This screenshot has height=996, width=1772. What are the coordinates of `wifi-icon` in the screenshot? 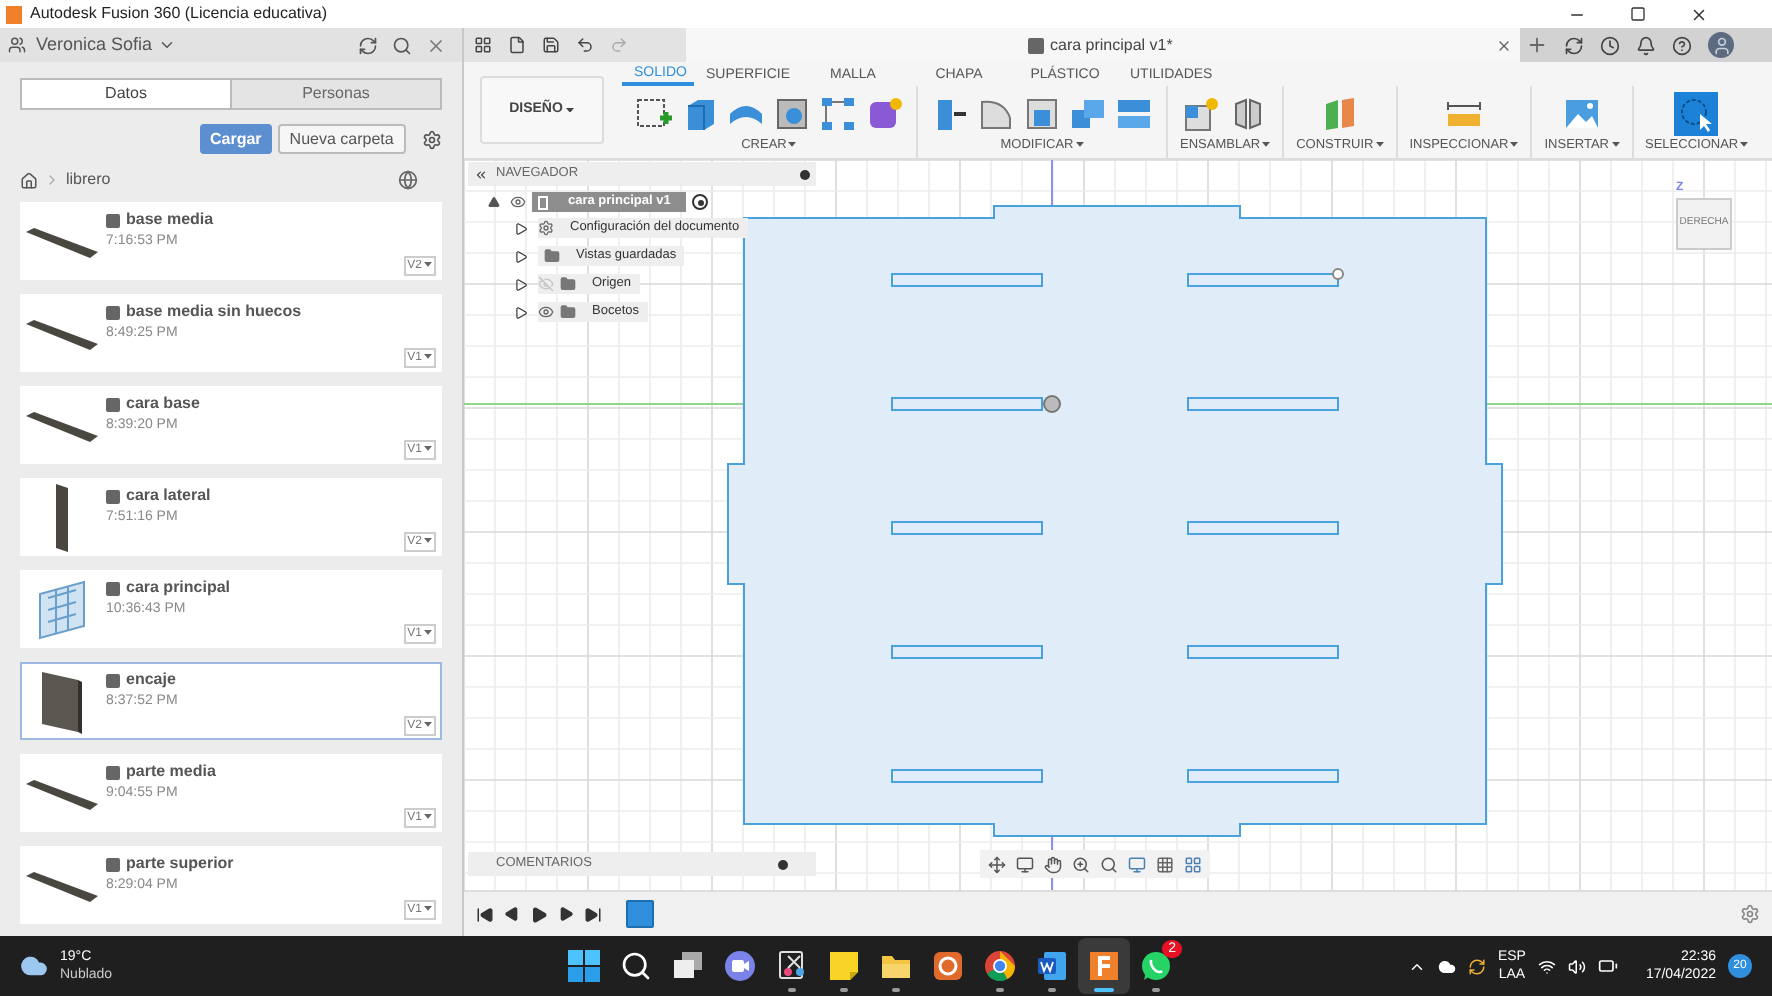 It's located at (1546, 966).